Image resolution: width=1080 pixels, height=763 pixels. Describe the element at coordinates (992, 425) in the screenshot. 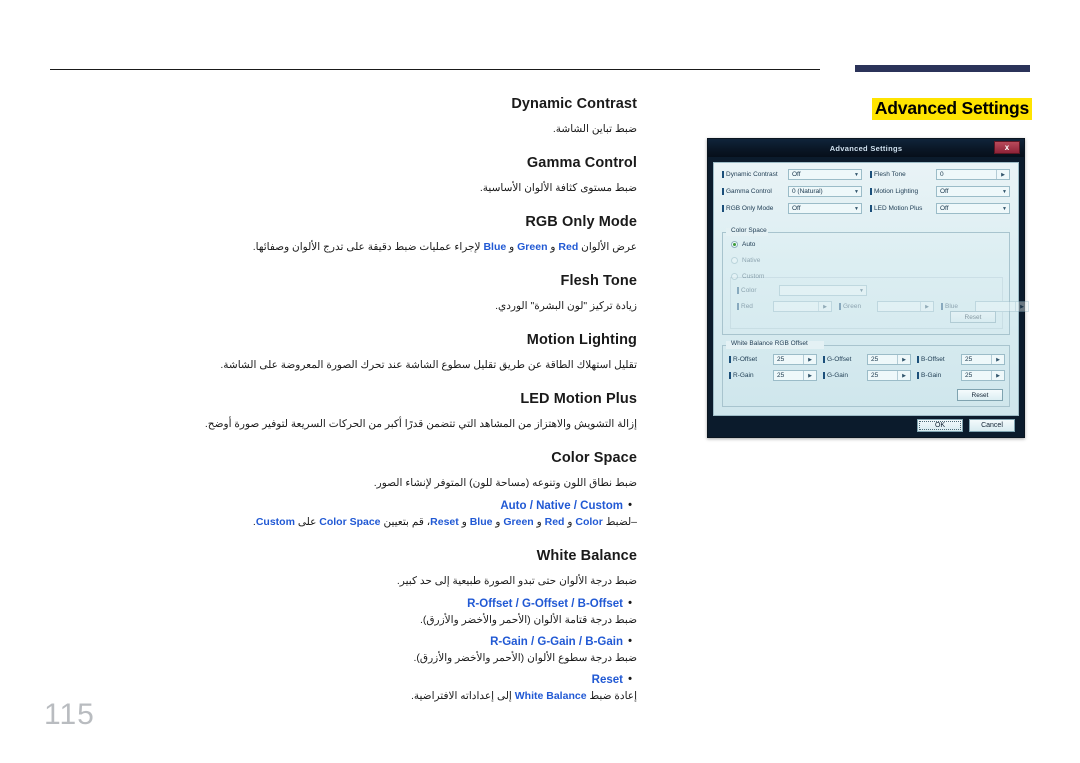

I see `cancel-button: Cancel` at that location.